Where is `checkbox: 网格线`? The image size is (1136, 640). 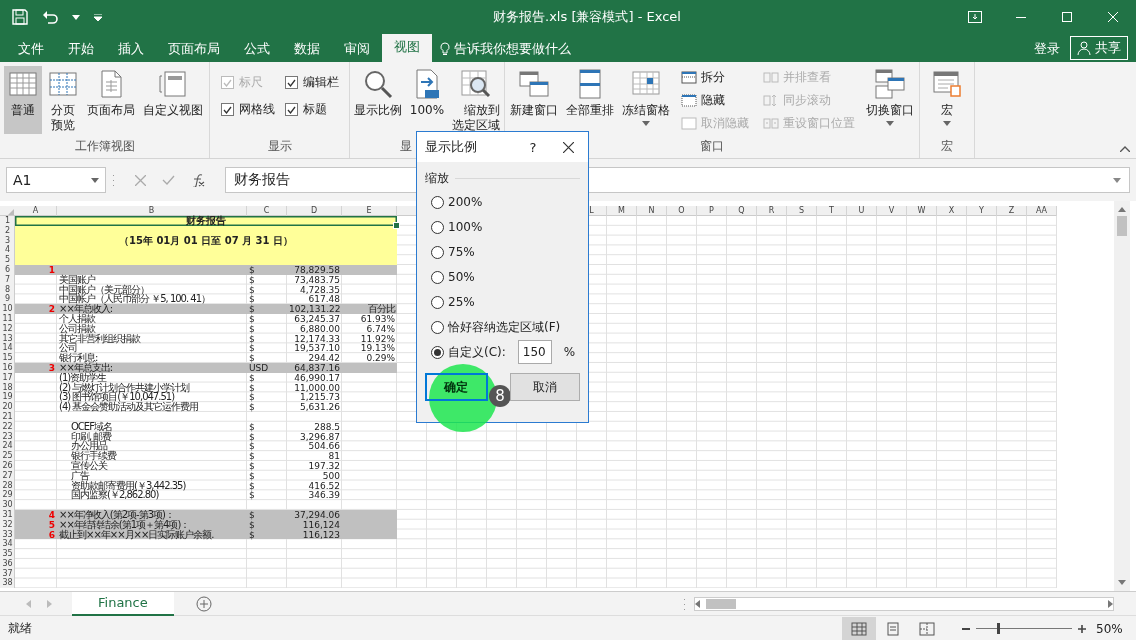 checkbox: 网格线 is located at coordinates (247, 109).